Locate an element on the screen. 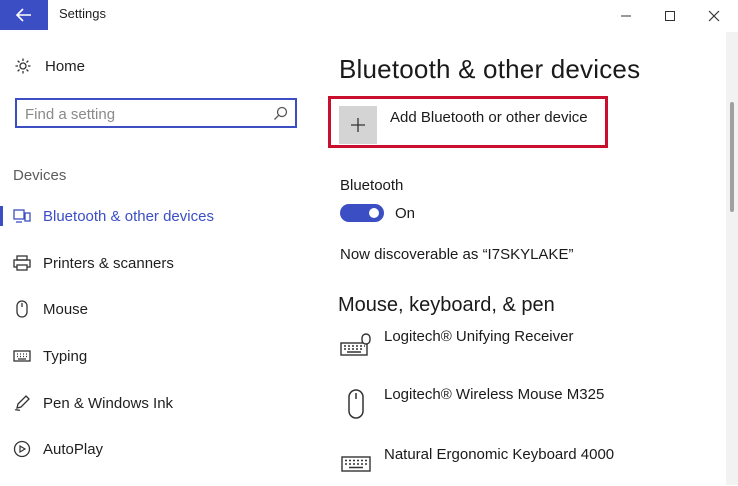  toggle-knob is located at coordinates (374, 213).